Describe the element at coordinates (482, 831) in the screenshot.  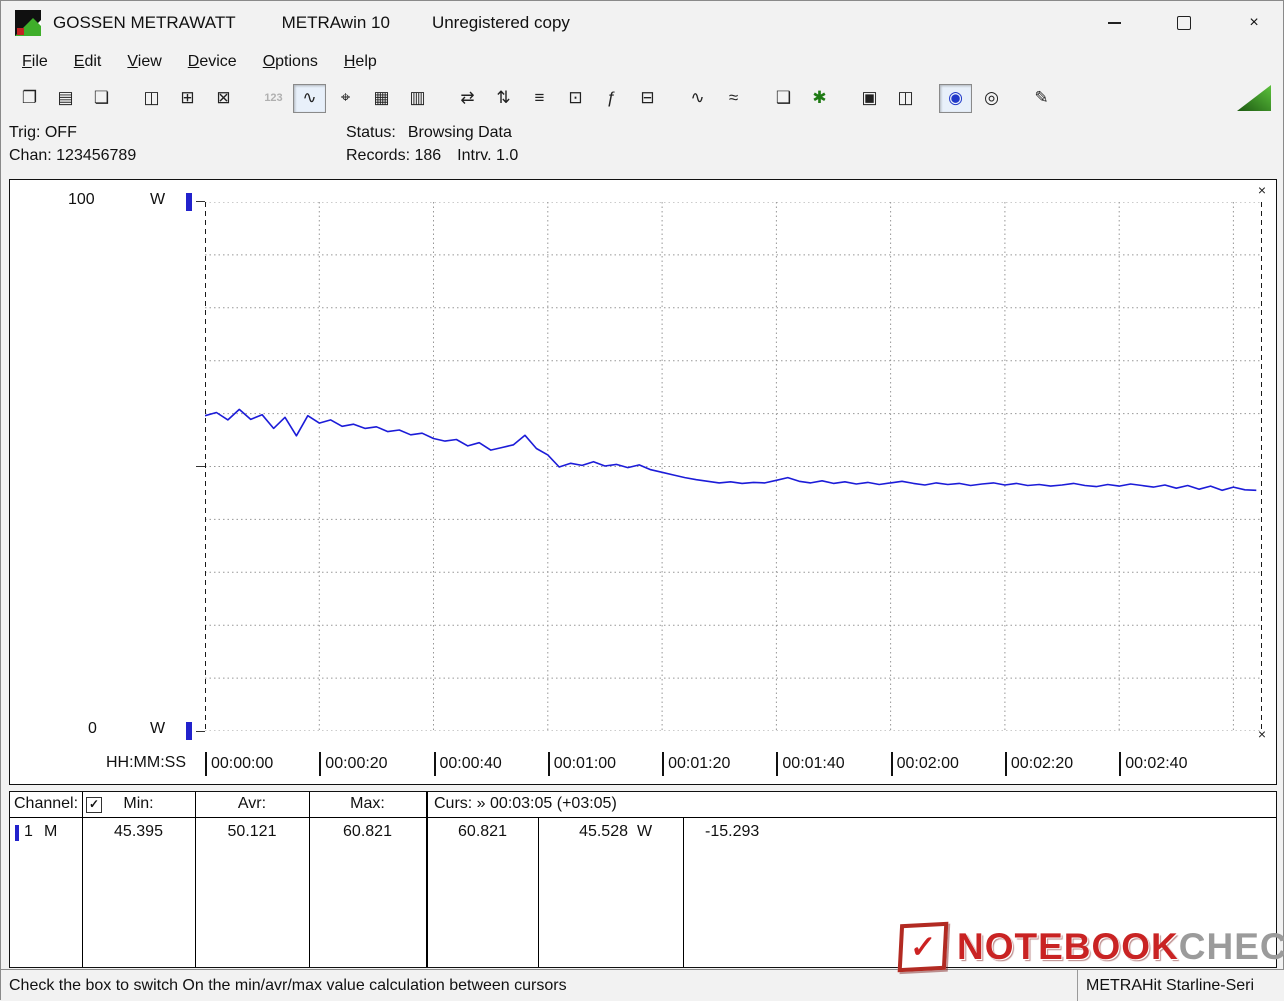
I see `cursor1-value: 60.821` at that location.